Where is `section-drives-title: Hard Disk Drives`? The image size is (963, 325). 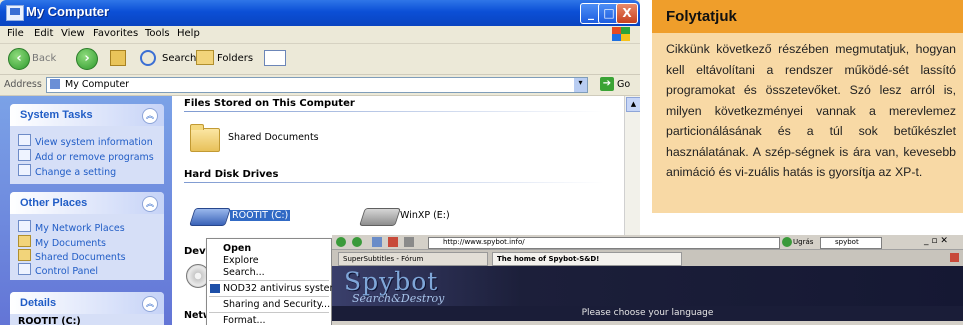
section-drives-title: Hard Disk Drives is located at coordinates (231, 174).